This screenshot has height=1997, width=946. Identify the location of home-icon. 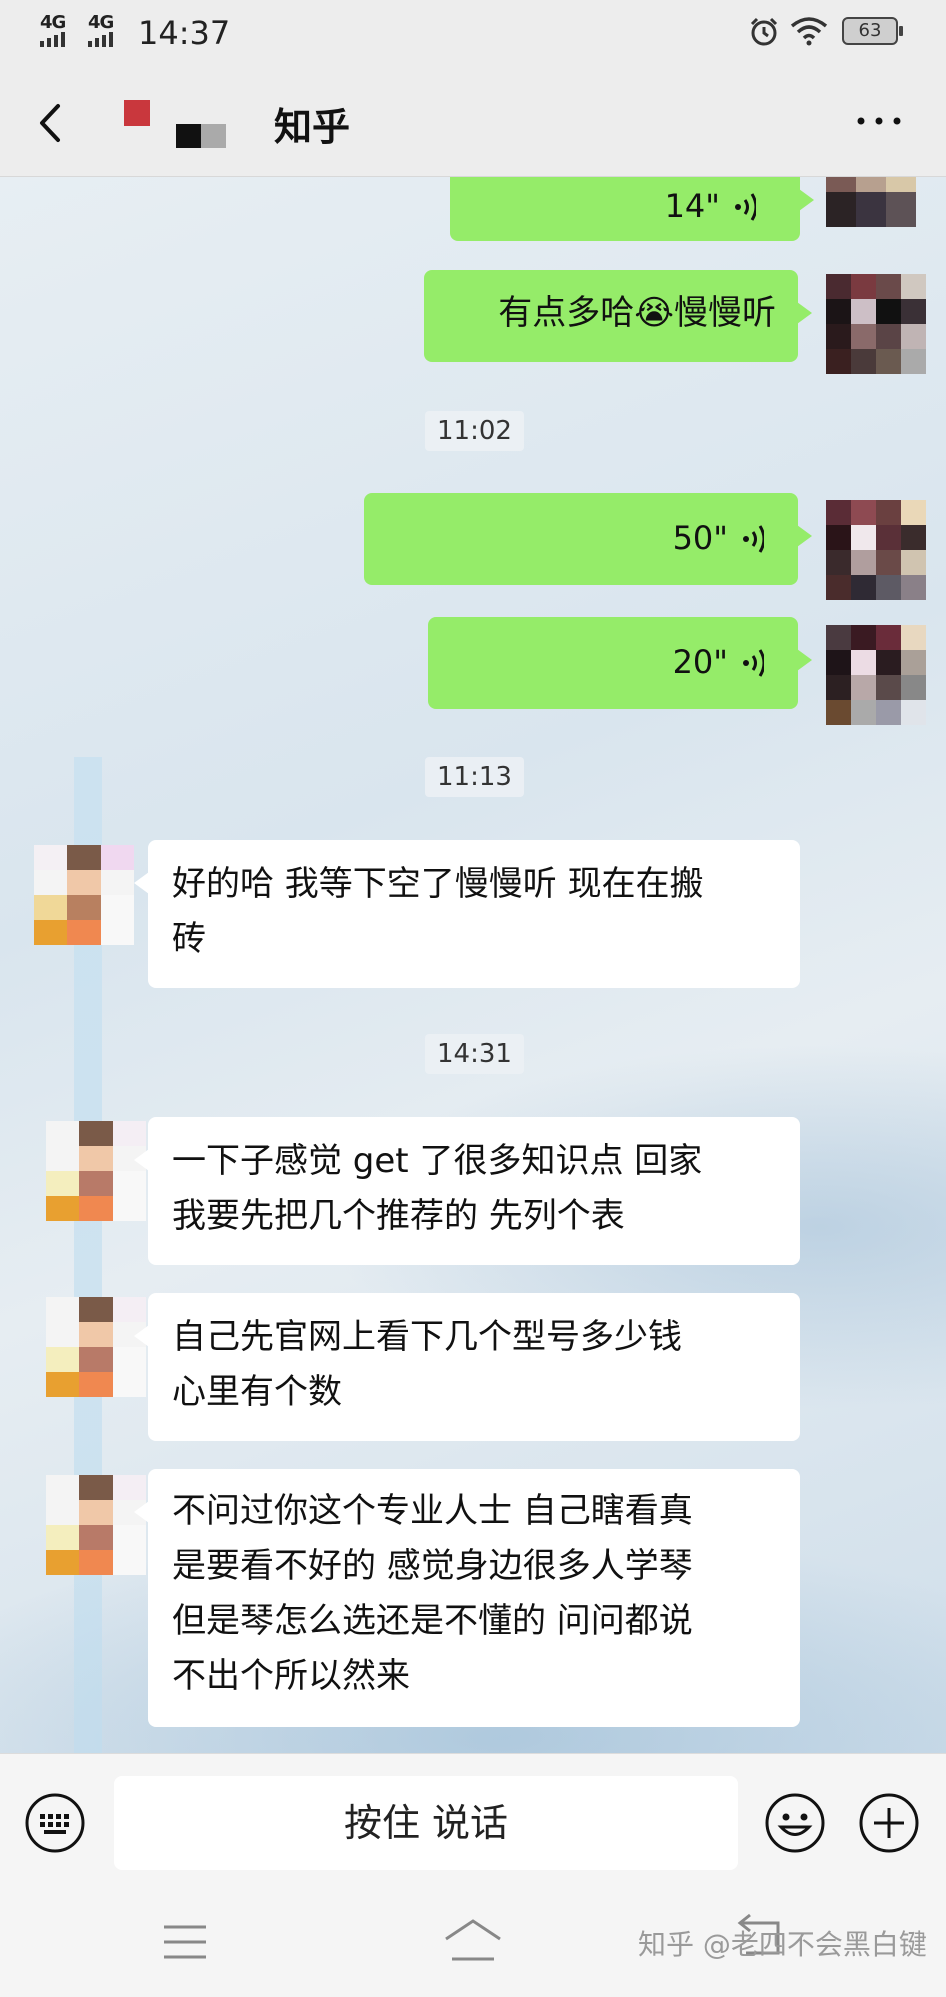
(473, 1940).